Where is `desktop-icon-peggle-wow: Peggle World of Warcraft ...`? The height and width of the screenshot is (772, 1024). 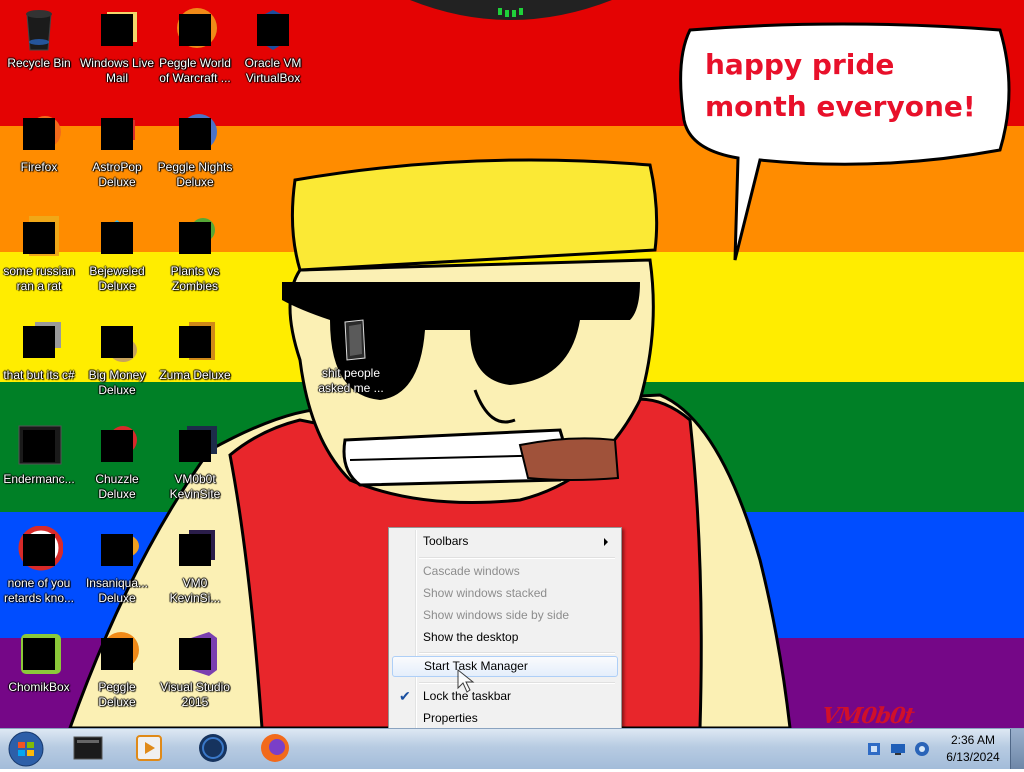 desktop-icon-peggle-wow: Peggle World of Warcraft ... is located at coordinates (195, 46).